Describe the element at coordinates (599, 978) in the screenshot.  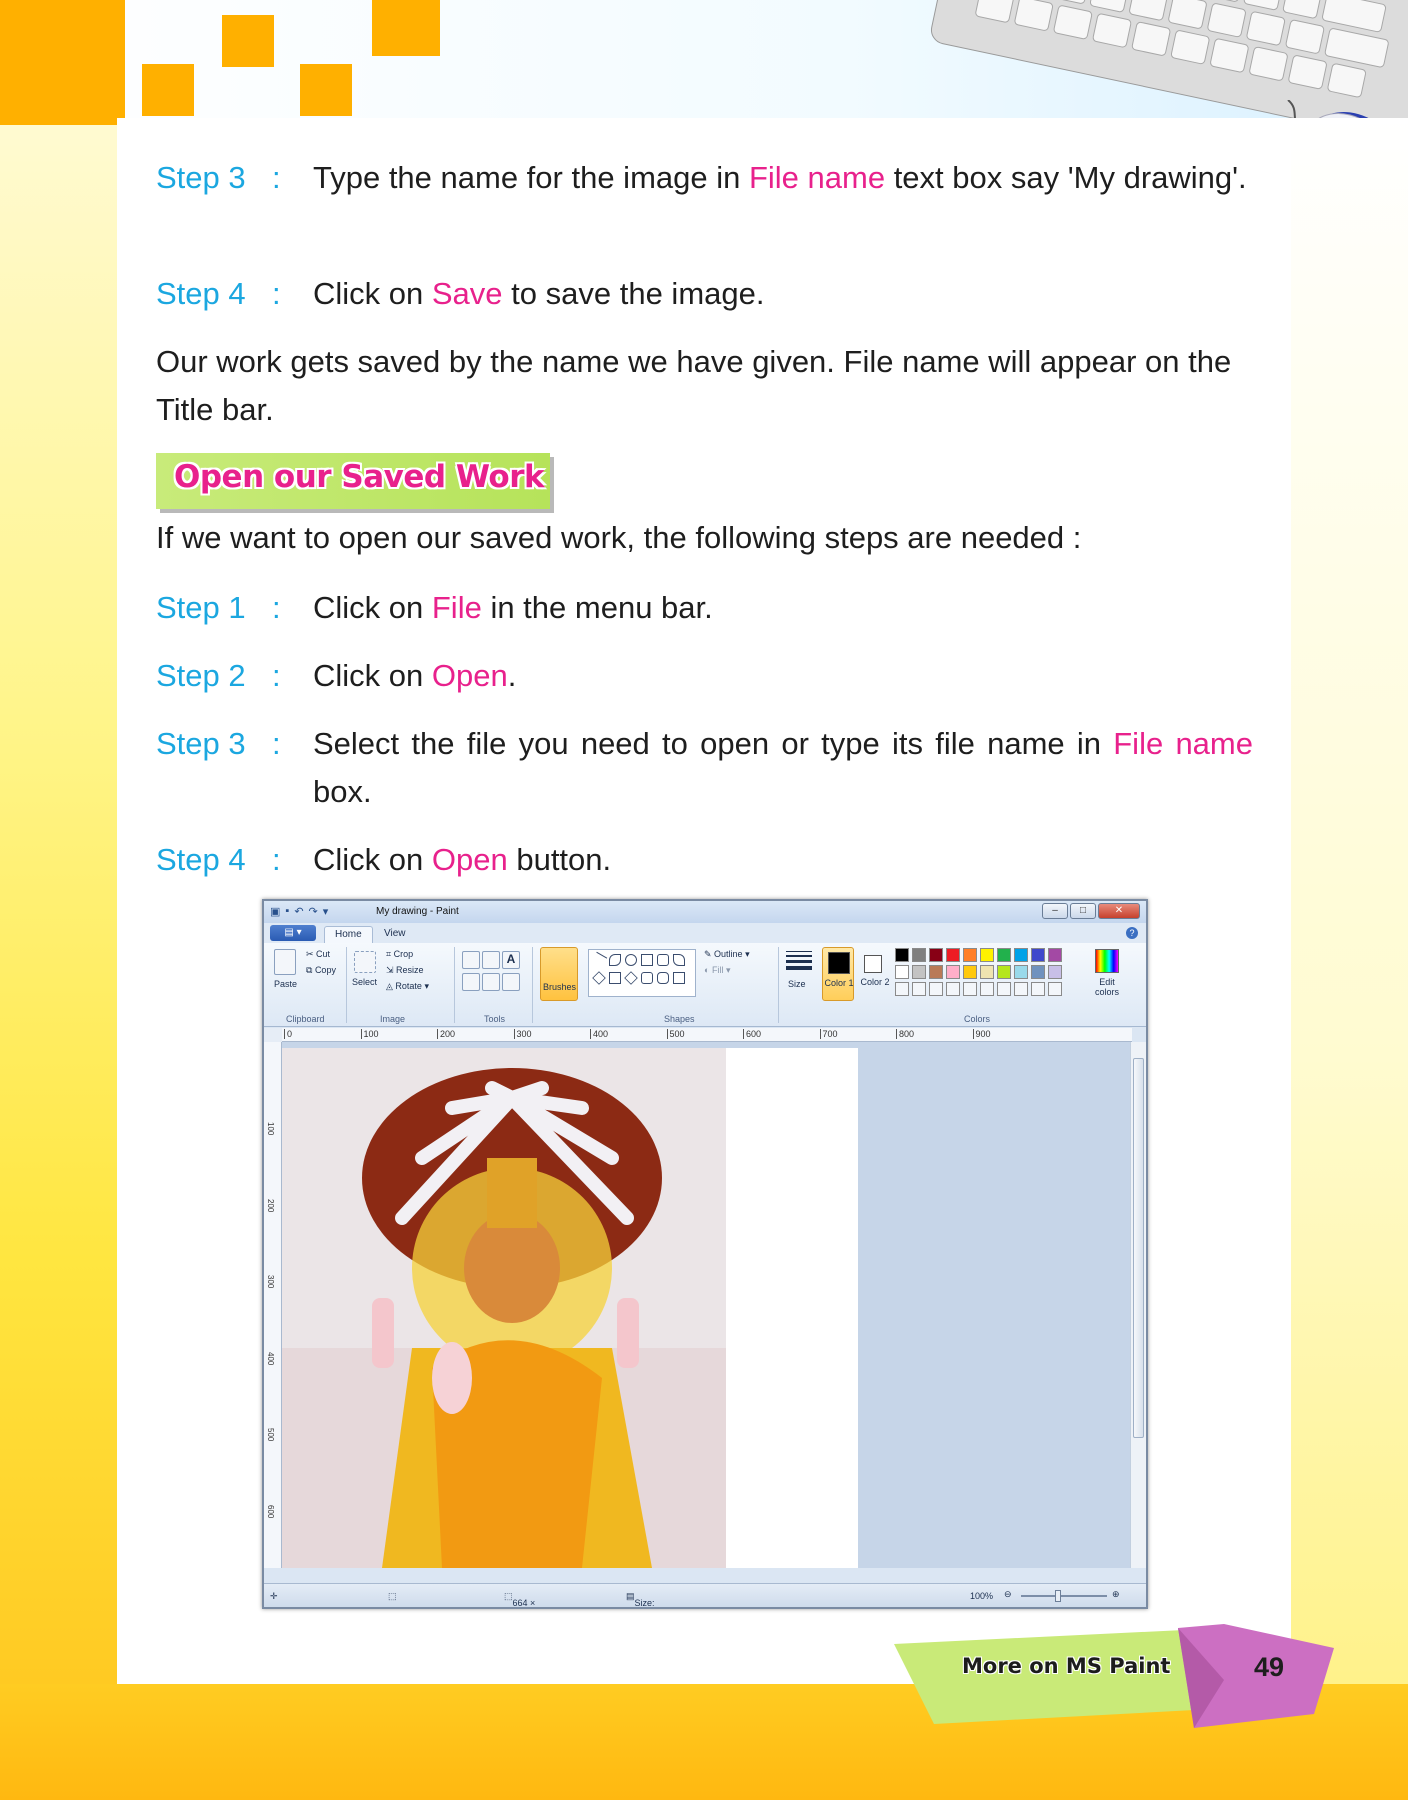
I see `triangle-shape-icon` at that location.